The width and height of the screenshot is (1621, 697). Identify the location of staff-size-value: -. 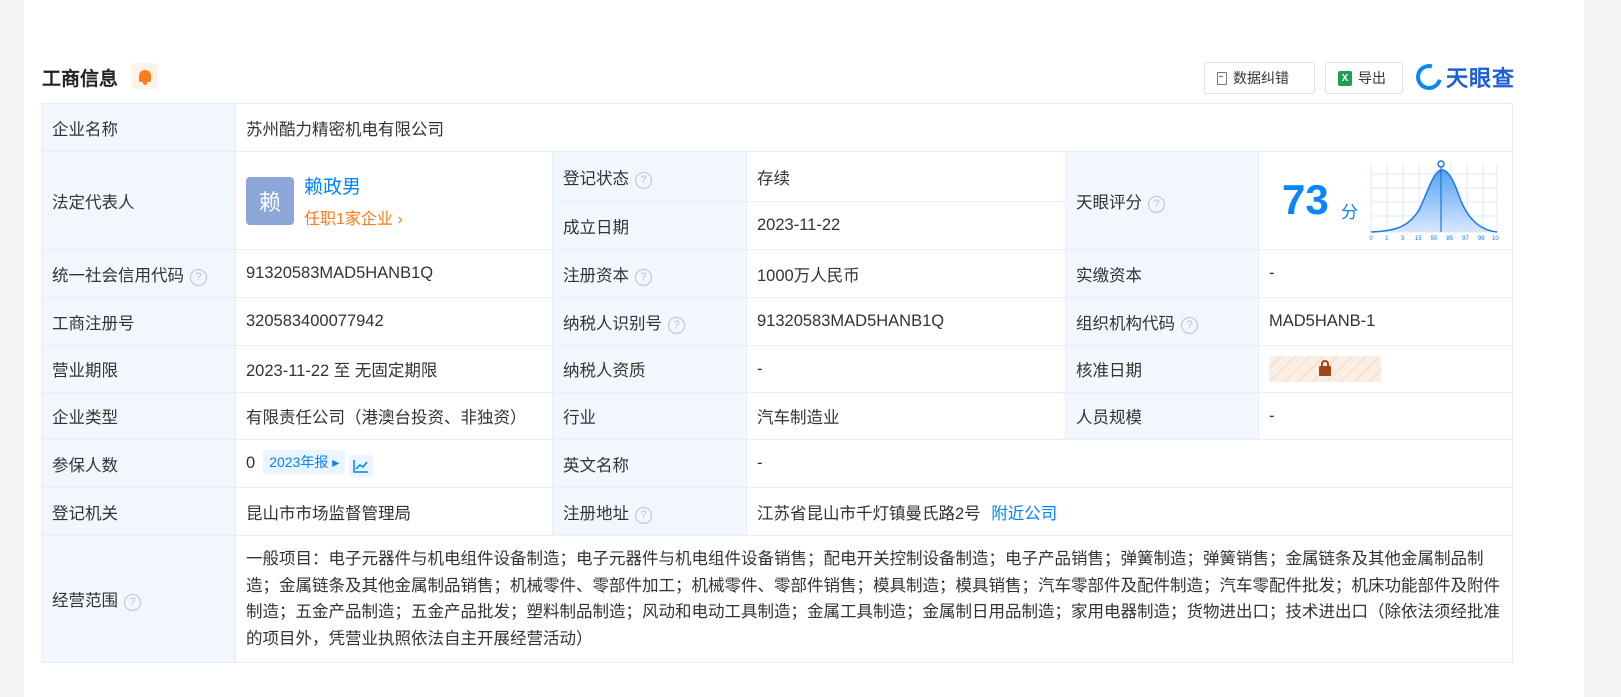
(1385, 416).